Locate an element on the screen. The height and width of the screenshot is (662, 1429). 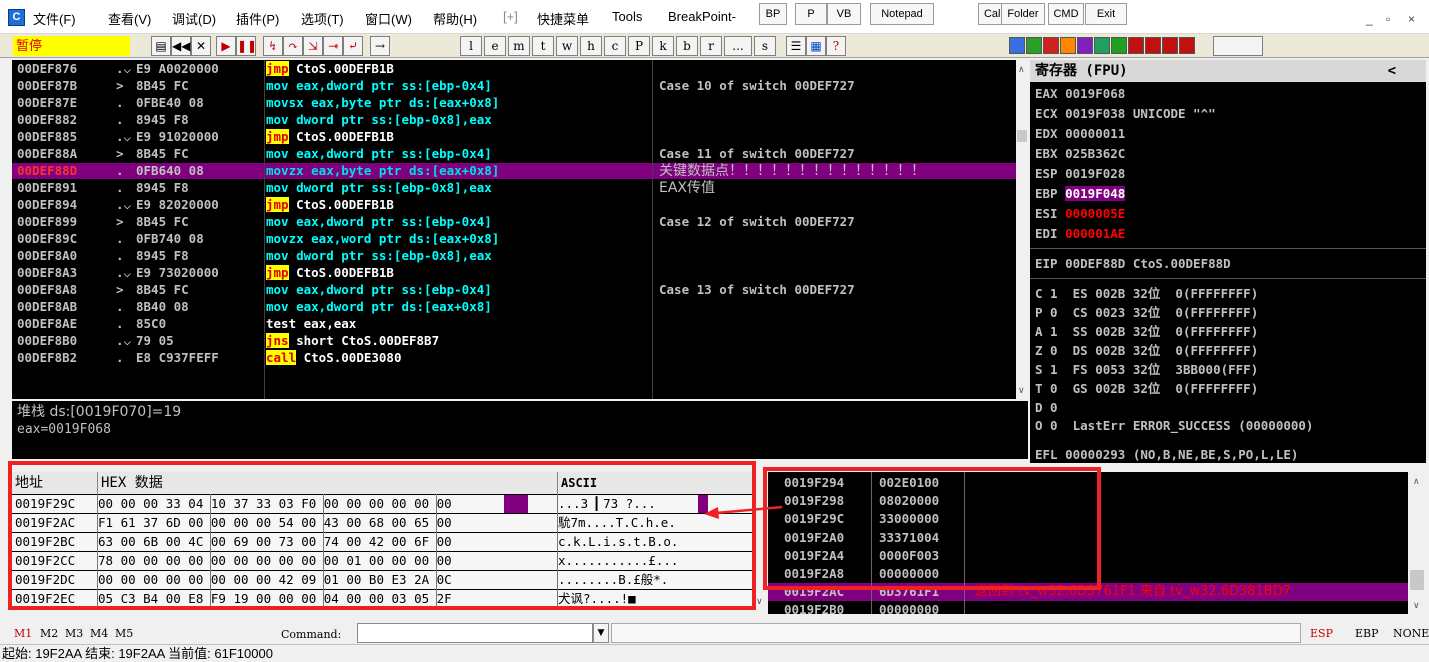
step-over-icon: ↷ is located at coordinates (293, 46).